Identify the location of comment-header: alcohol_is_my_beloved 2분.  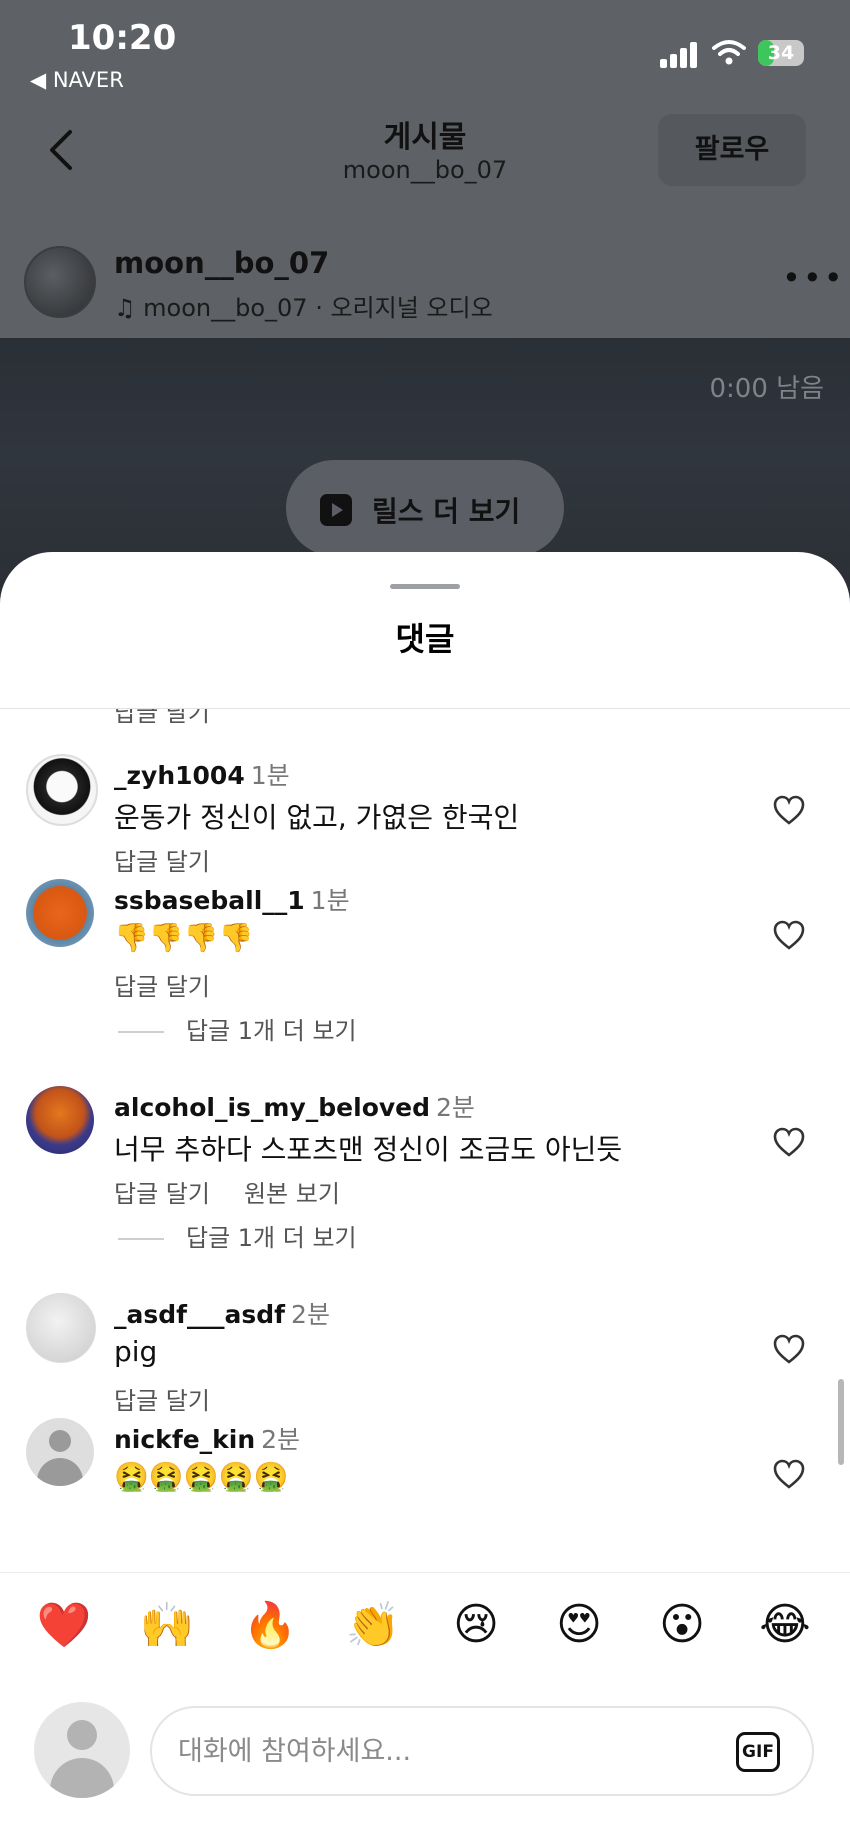
(294, 1106).